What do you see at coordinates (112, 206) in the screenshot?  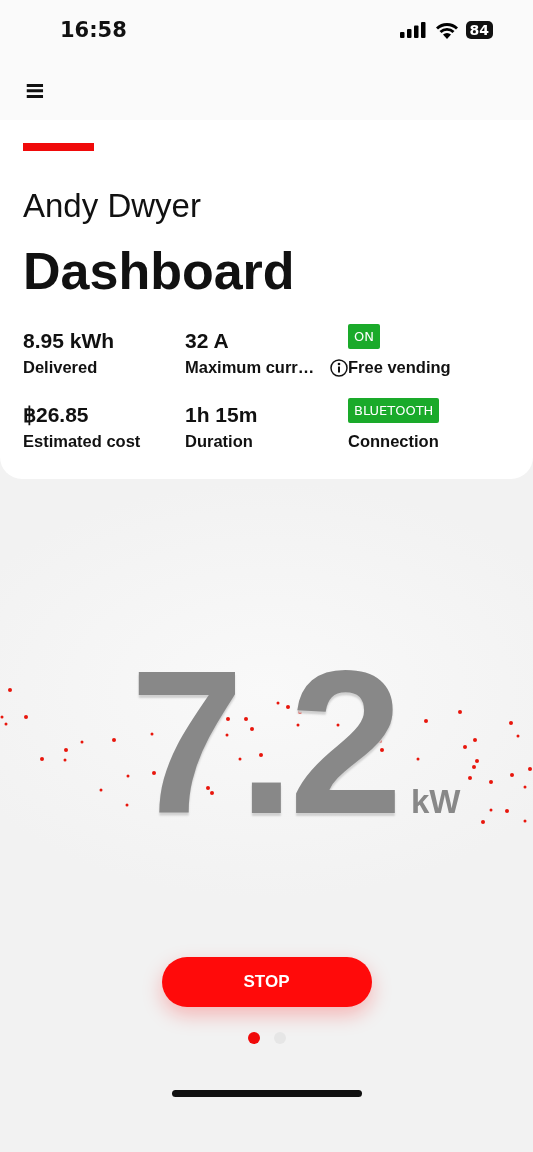 I see `user-name: Andy Dwyer` at bounding box center [112, 206].